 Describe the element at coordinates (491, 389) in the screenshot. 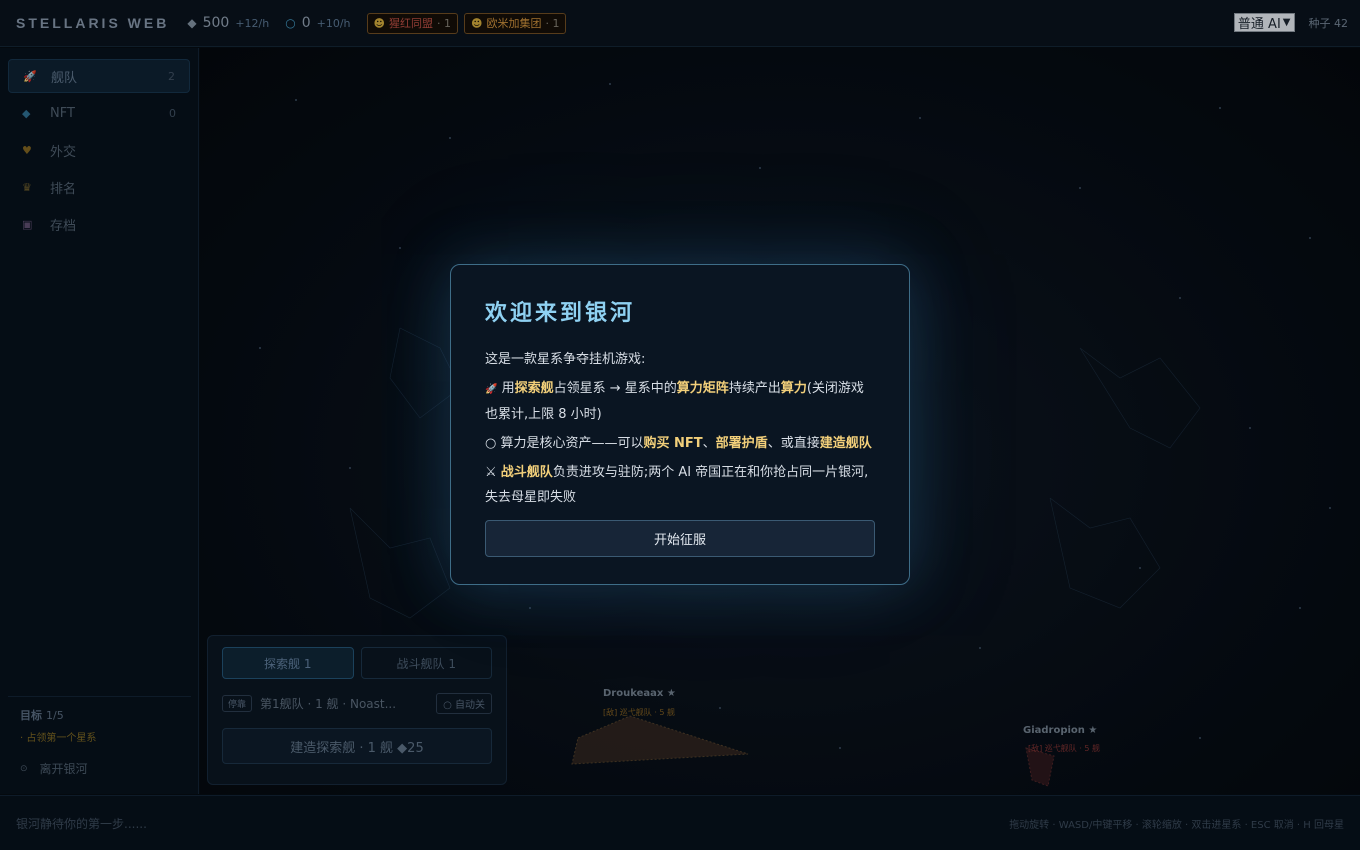

I see `rocket-icon: 🚀` at that location.